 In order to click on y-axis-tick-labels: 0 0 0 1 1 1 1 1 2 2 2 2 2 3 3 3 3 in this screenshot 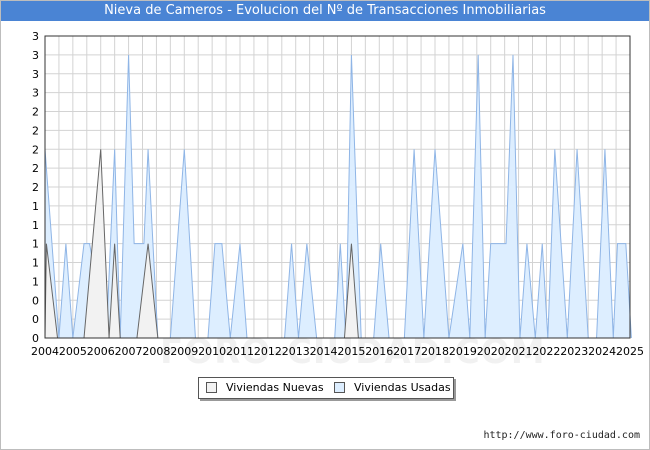, I will do `click(35, 187)`.